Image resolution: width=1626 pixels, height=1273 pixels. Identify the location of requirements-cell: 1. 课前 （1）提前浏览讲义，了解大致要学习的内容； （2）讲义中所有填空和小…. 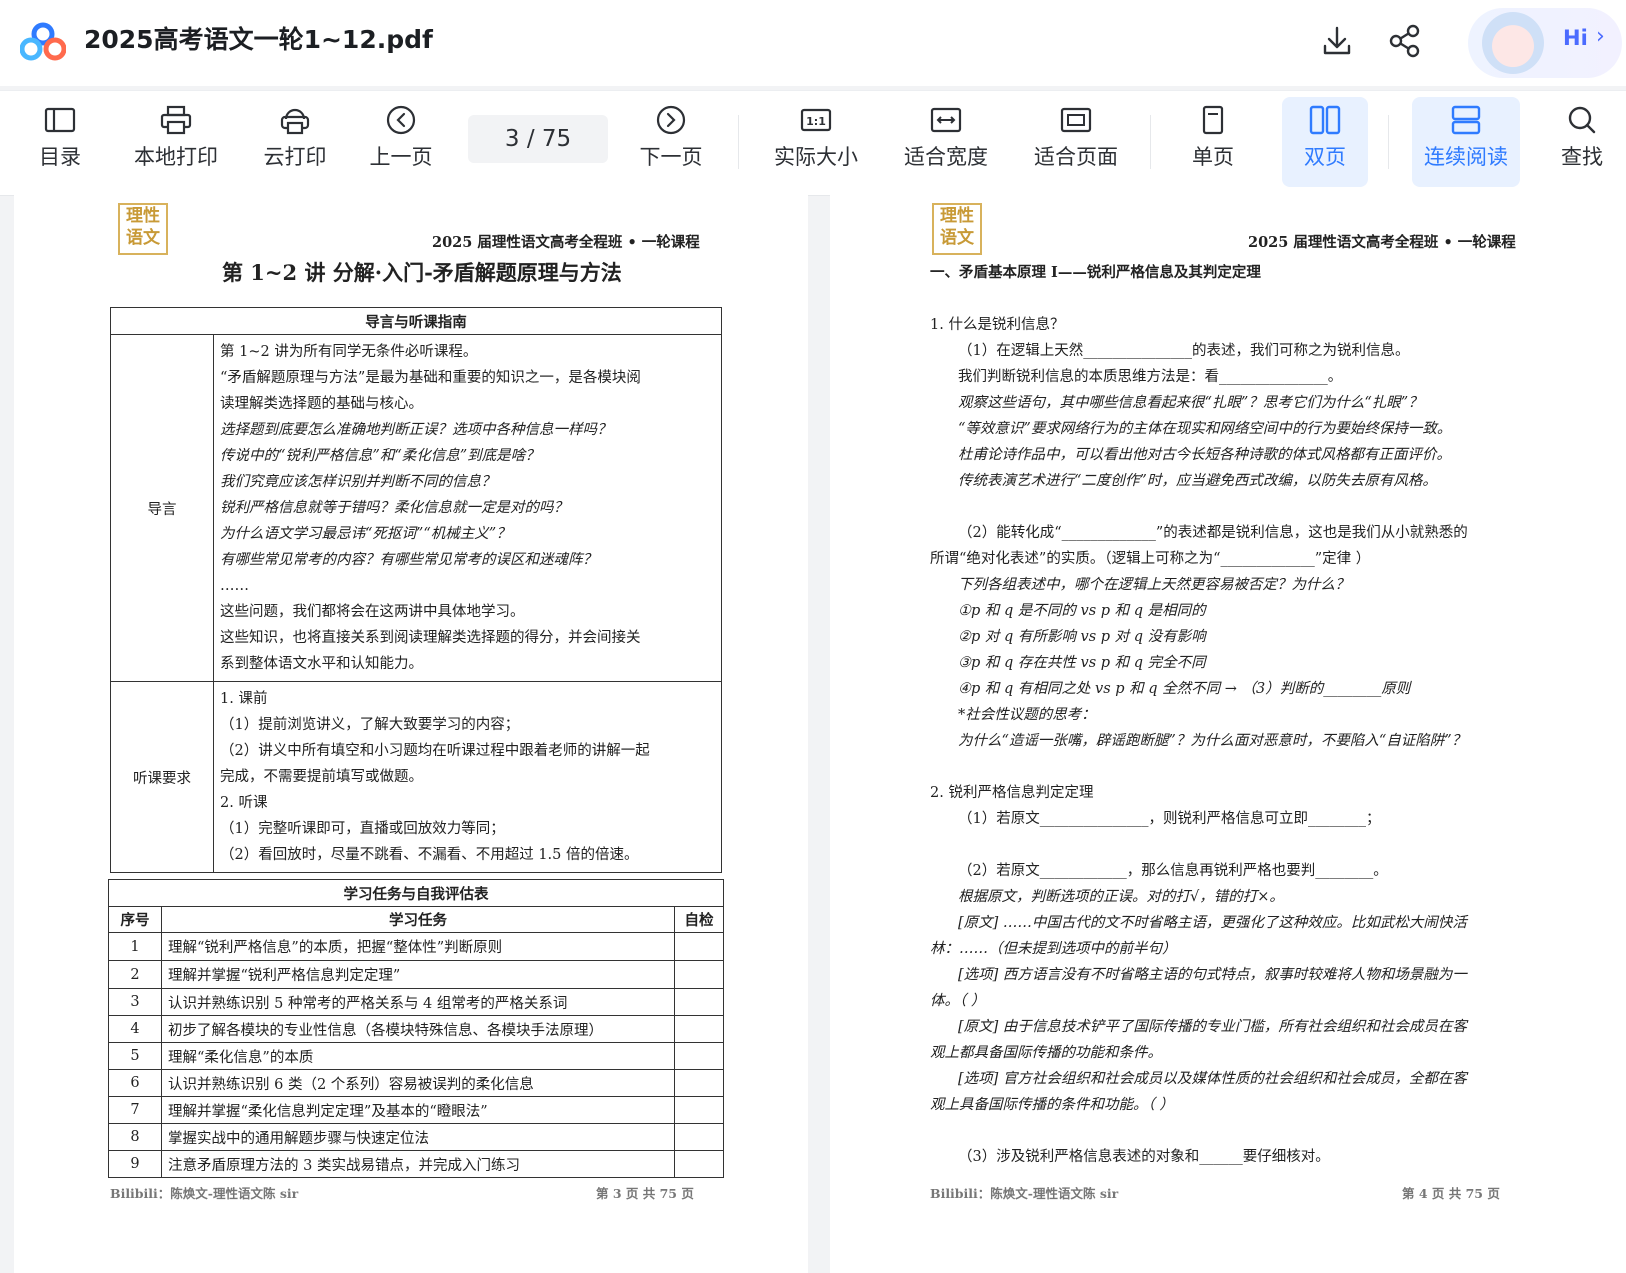
(467, 777).